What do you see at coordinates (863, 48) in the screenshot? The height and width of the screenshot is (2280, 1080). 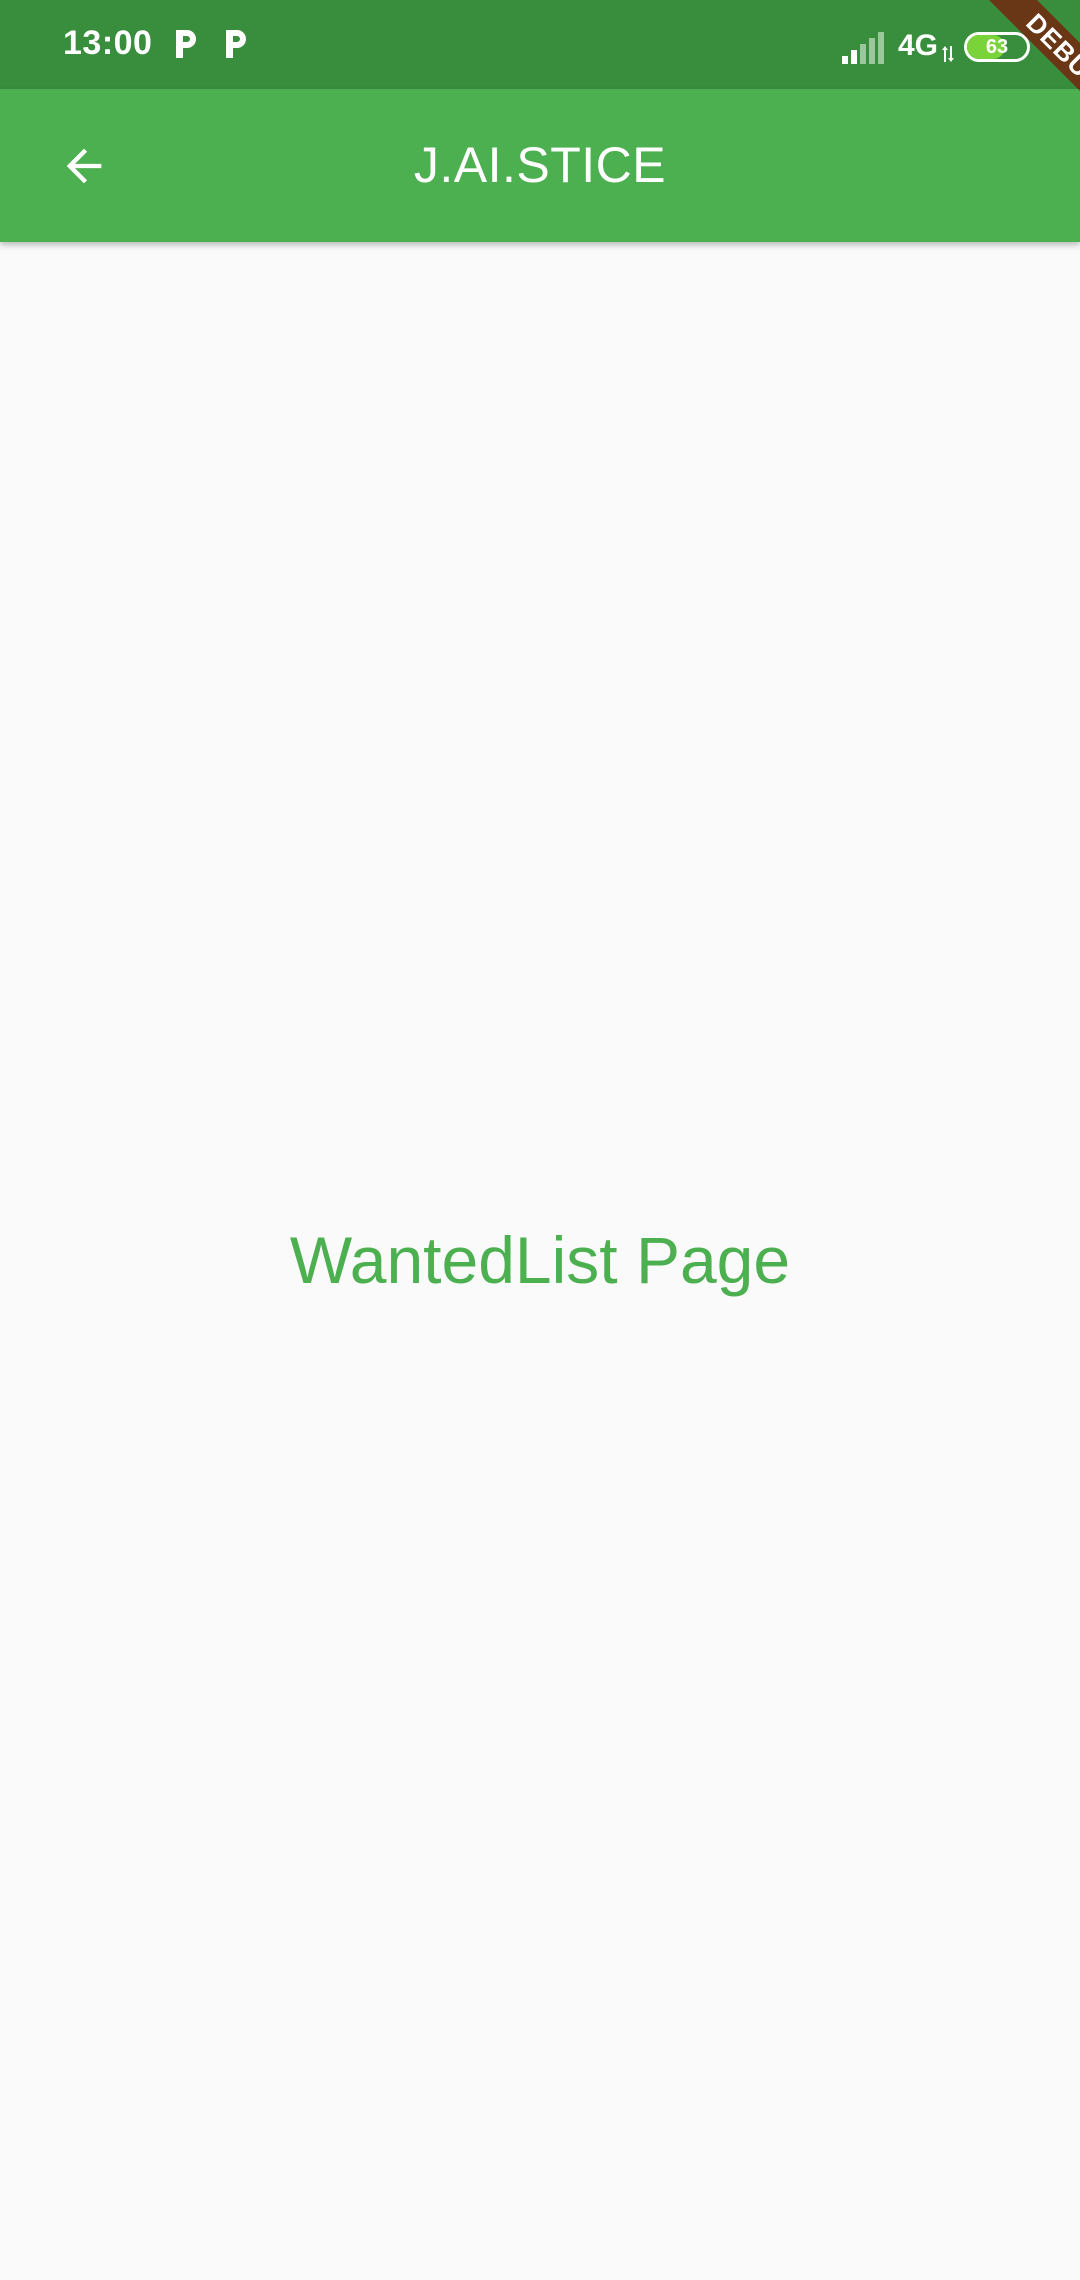 I see `signal-strength-icon` at bounding box center [863, 48].